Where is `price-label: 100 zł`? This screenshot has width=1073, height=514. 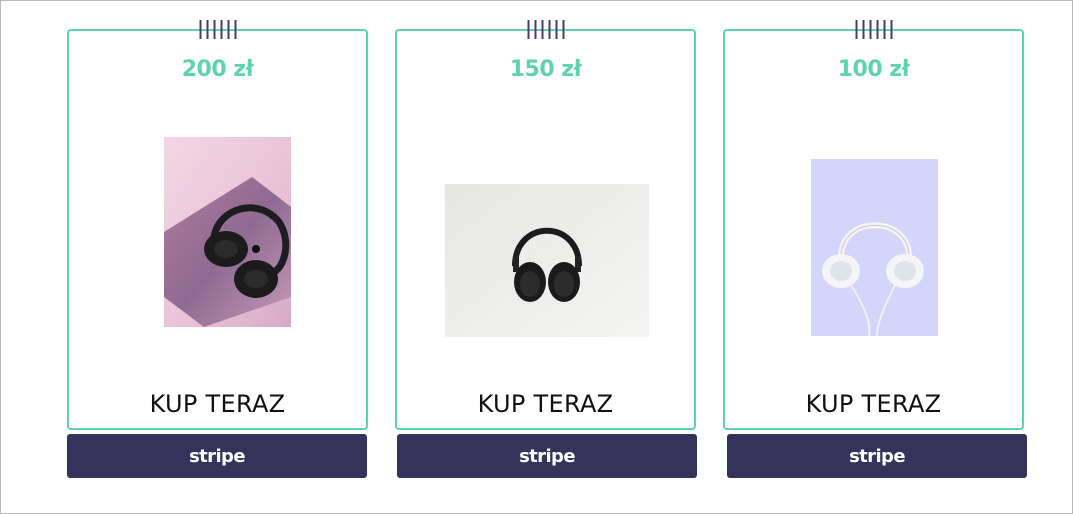 price-label: 100 zł is located at coordinates (873, 69).